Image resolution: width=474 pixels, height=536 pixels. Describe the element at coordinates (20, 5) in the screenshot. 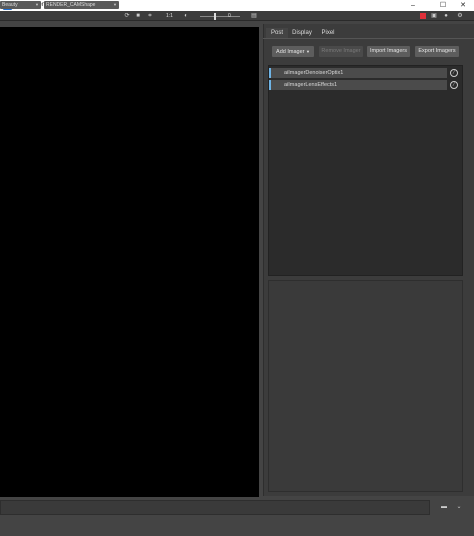

I see `aov-dropdown: Beauty ▼` at that location.